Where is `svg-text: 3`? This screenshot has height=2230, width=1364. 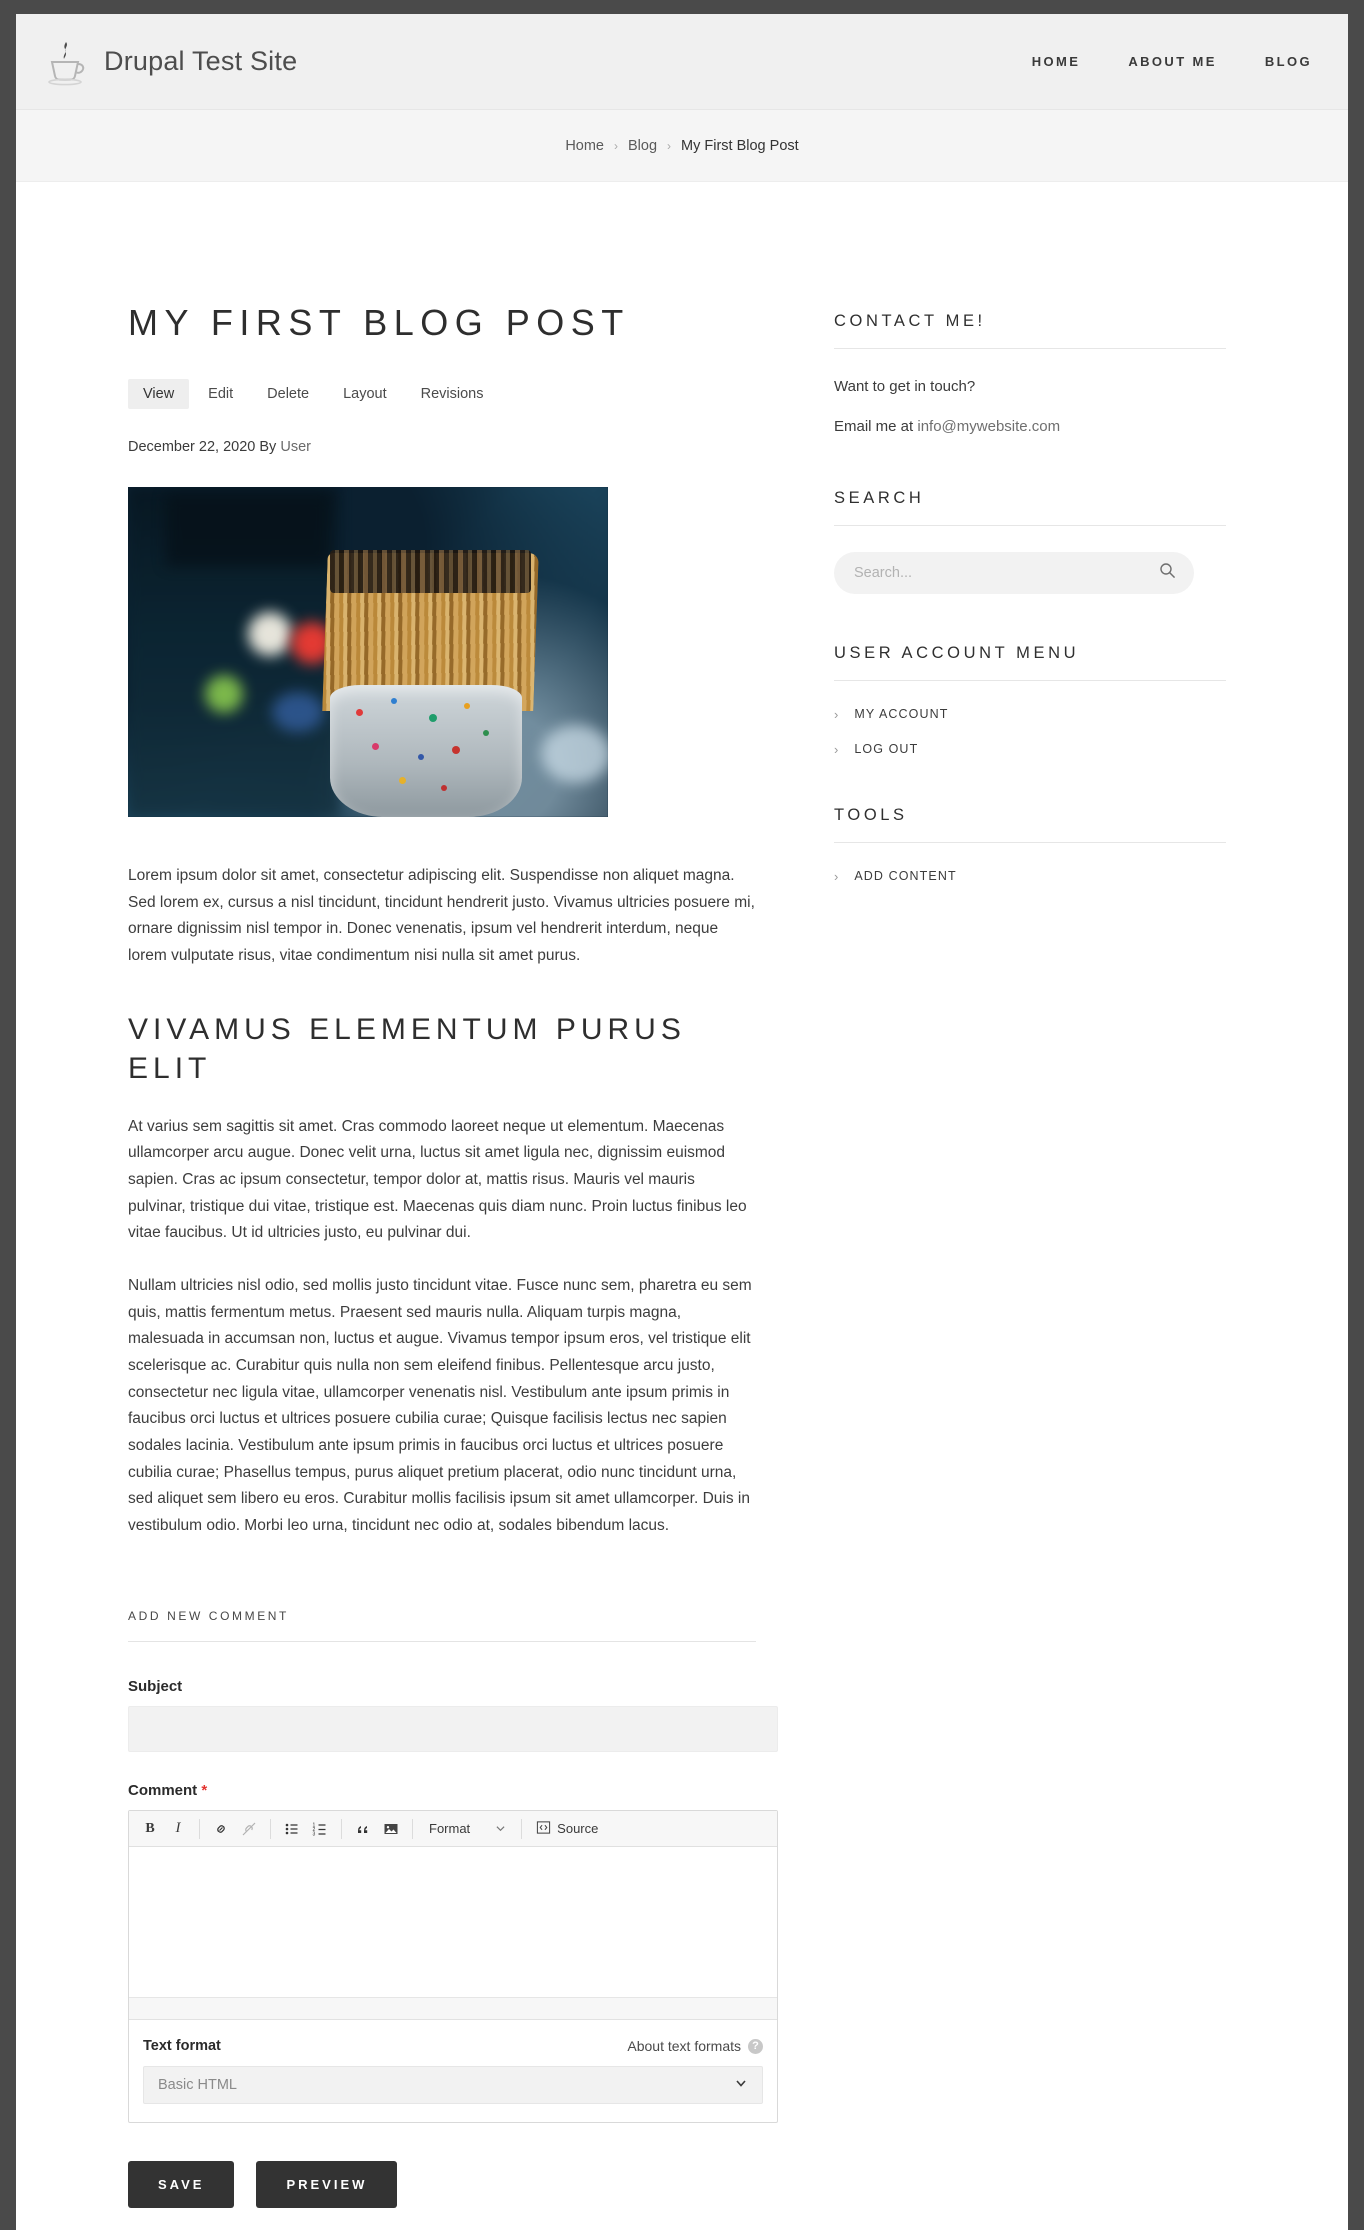
svg-text: 3 is located at coordinates (314, 1834).